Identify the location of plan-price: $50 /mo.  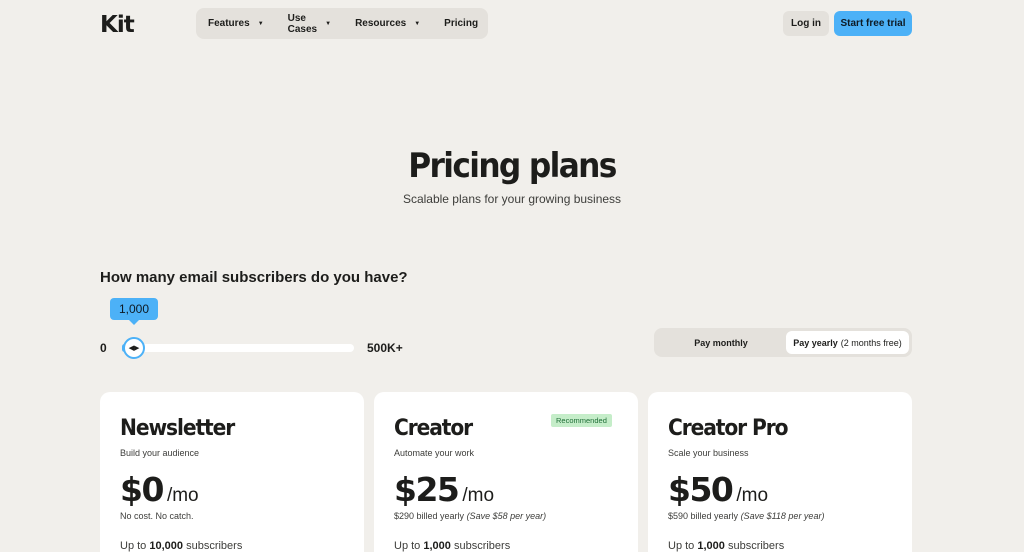
(718, 489).